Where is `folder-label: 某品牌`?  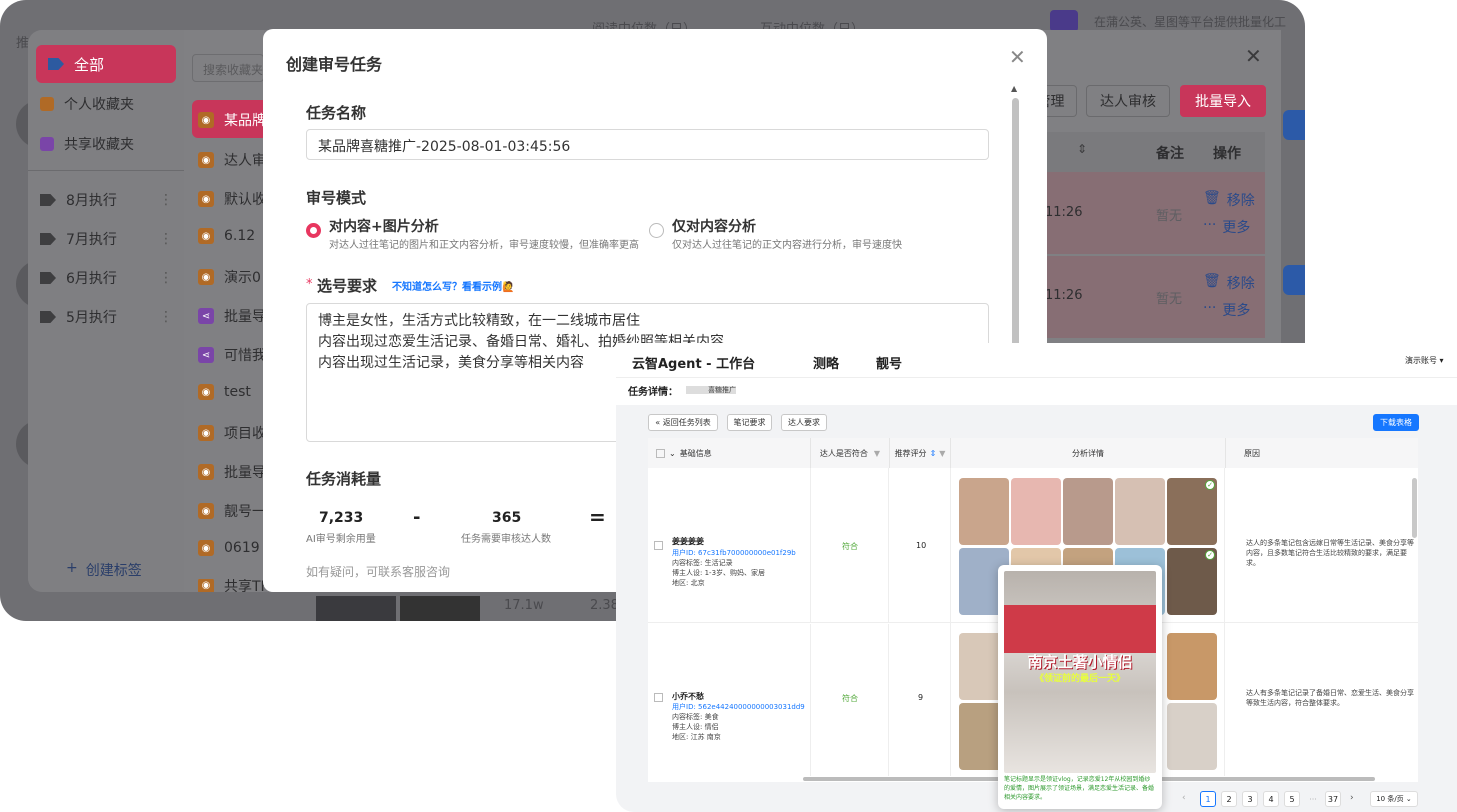
folder-label: 某品牌 is located at coordinates (245, 120).